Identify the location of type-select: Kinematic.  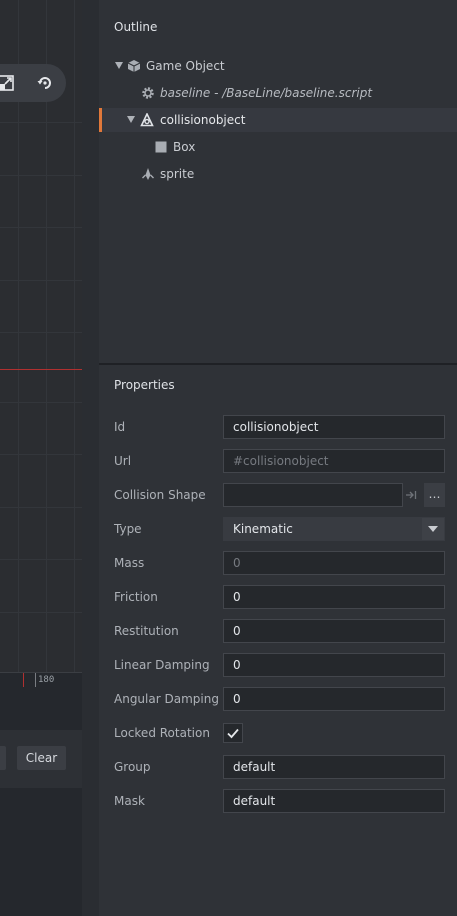
(334, 529).